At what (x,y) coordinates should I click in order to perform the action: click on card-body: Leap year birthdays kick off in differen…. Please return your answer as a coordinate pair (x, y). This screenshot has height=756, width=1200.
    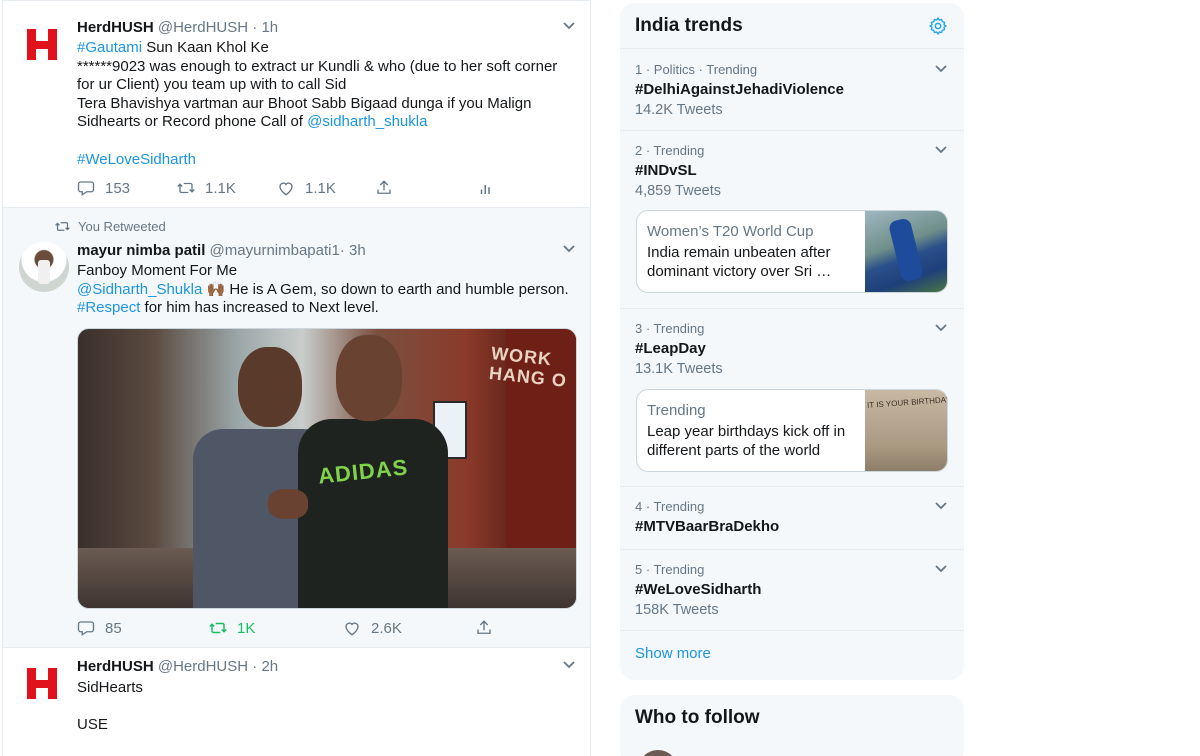
    Looking at the image, I should click on (746, 441).